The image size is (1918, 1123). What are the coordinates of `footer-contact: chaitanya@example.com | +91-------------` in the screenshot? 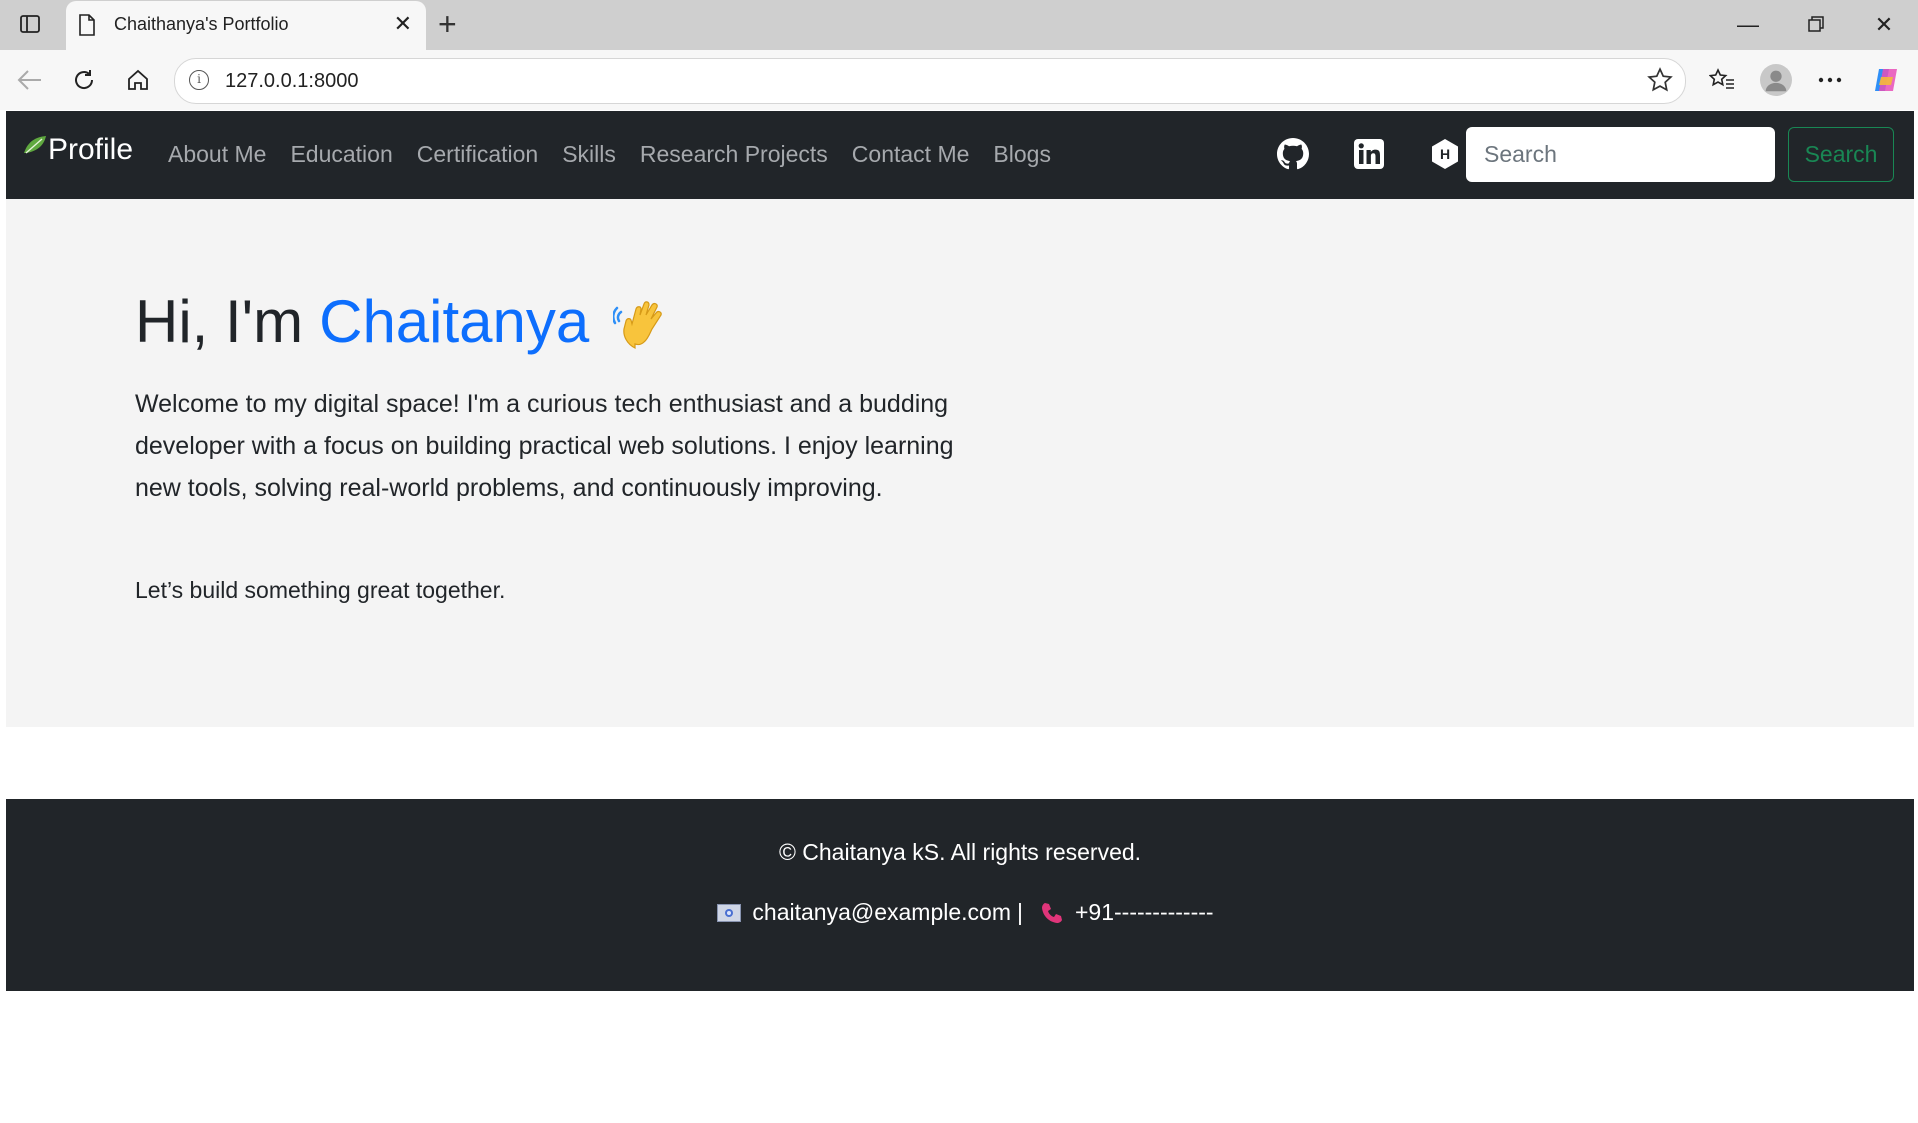 It's located at (960, 912).